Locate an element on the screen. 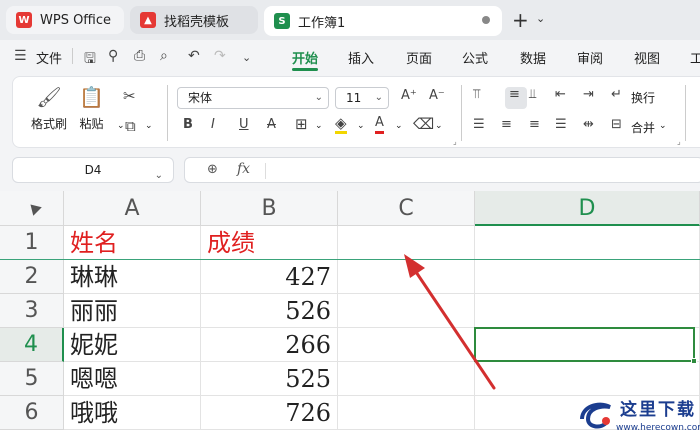  row-header-3: 3 is located at coordinates (32, 311).